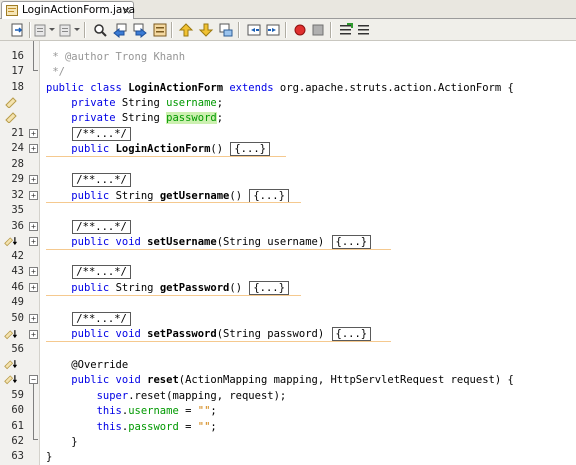  I want to click on line-number: 42, so click(17, 256).